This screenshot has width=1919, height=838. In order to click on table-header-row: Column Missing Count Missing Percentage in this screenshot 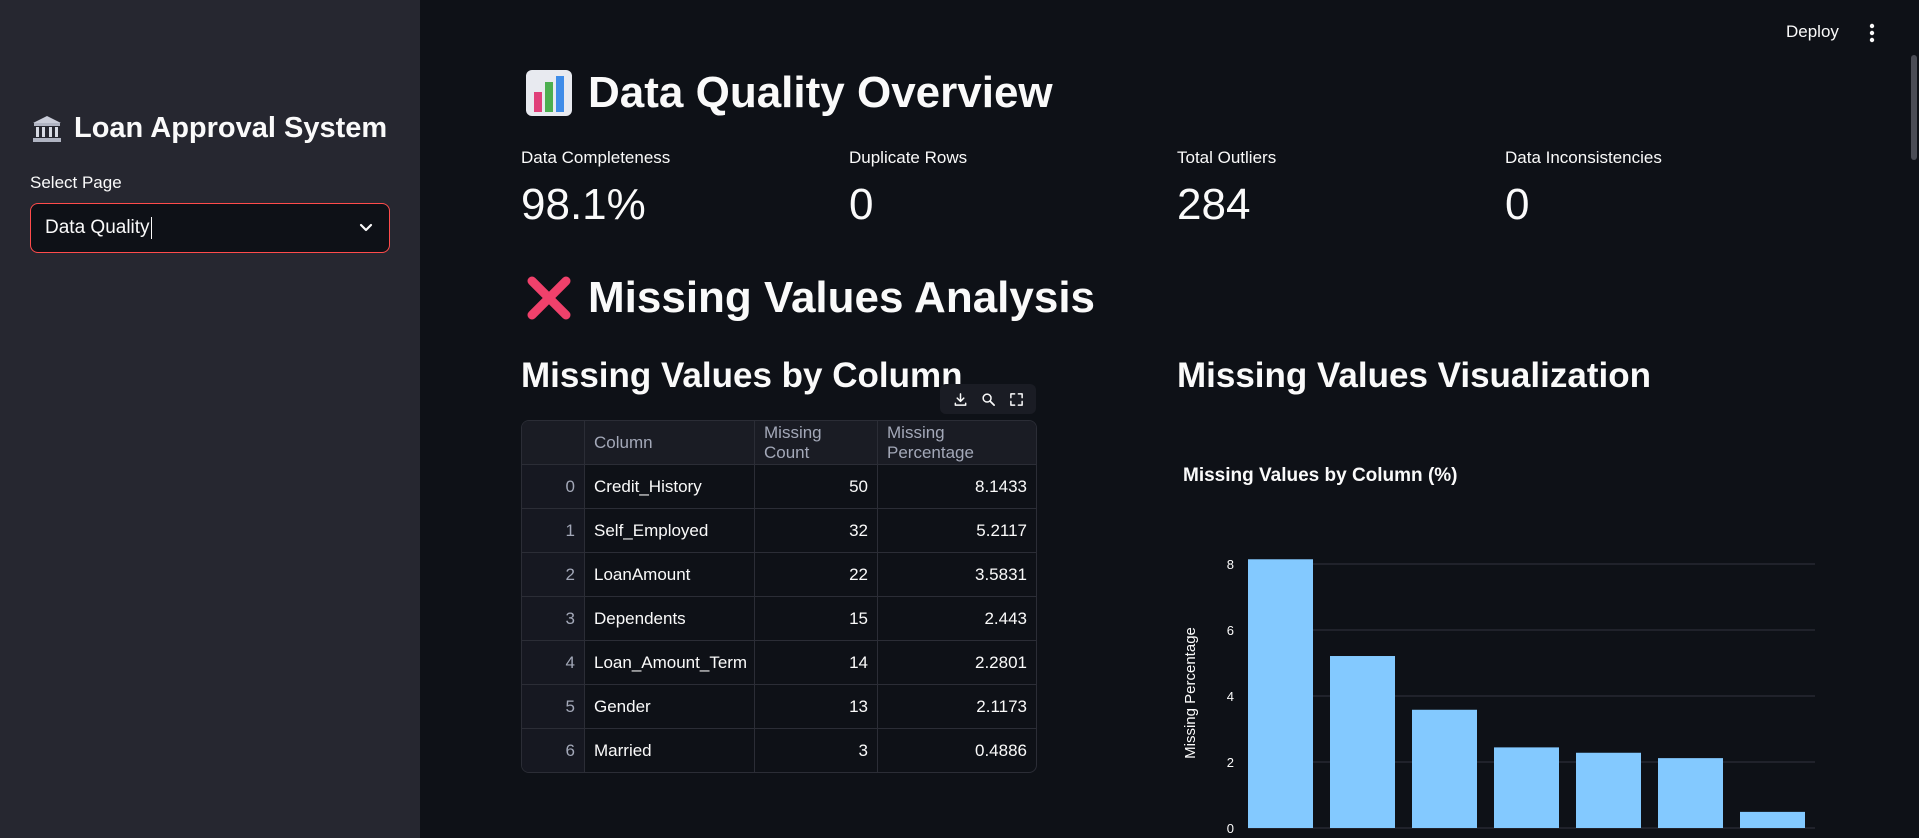, I will do `click(779, 443)`.